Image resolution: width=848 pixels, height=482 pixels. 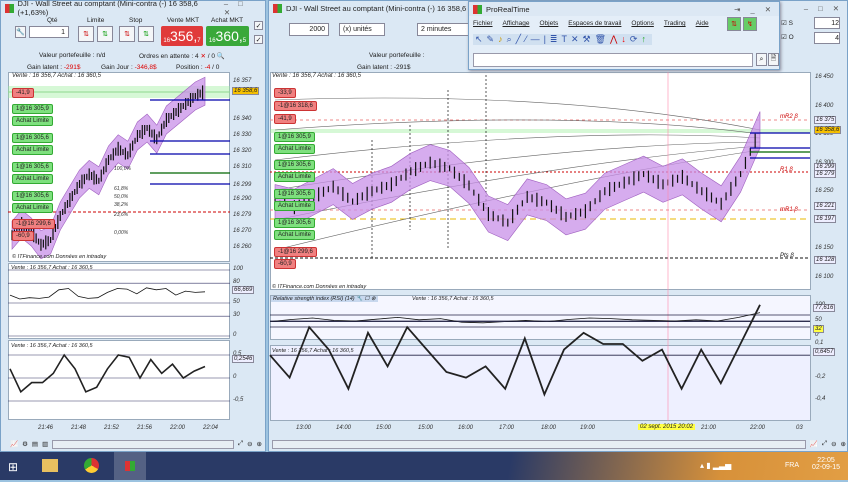 I want to click on left-chart-header: Vente : 16 356,7 Achat : 16 360,5, so click(x=56, y=76).